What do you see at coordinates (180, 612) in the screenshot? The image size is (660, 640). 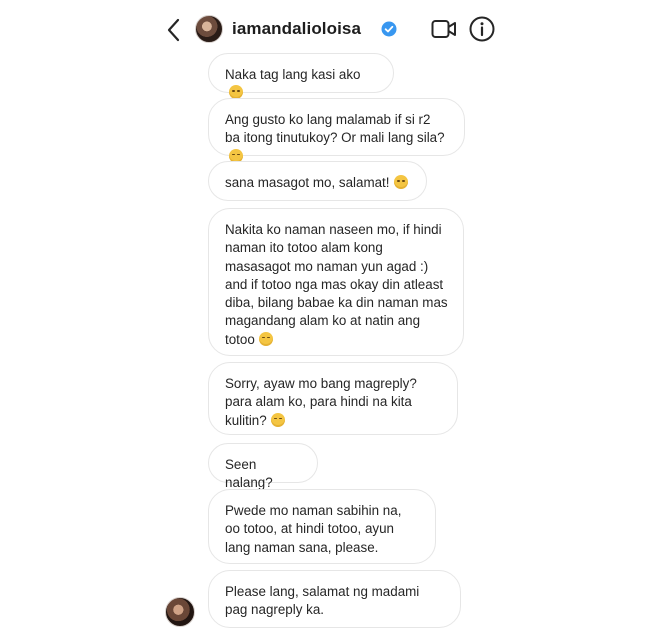 I see `sender-avatar` at bounding box center [180, 612].